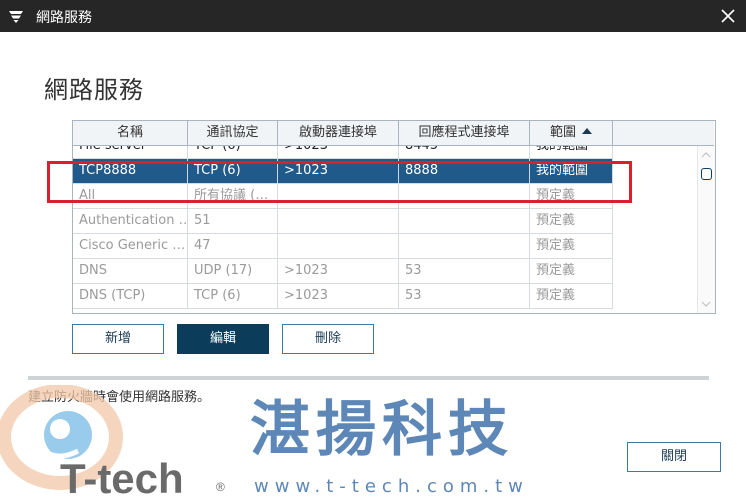 The height and width of the screenshot is (497, 746). Describe the element at coordinates (112, 441) in the screenshot. I see `watermark-logo-icon: T-tech ®` at that location.